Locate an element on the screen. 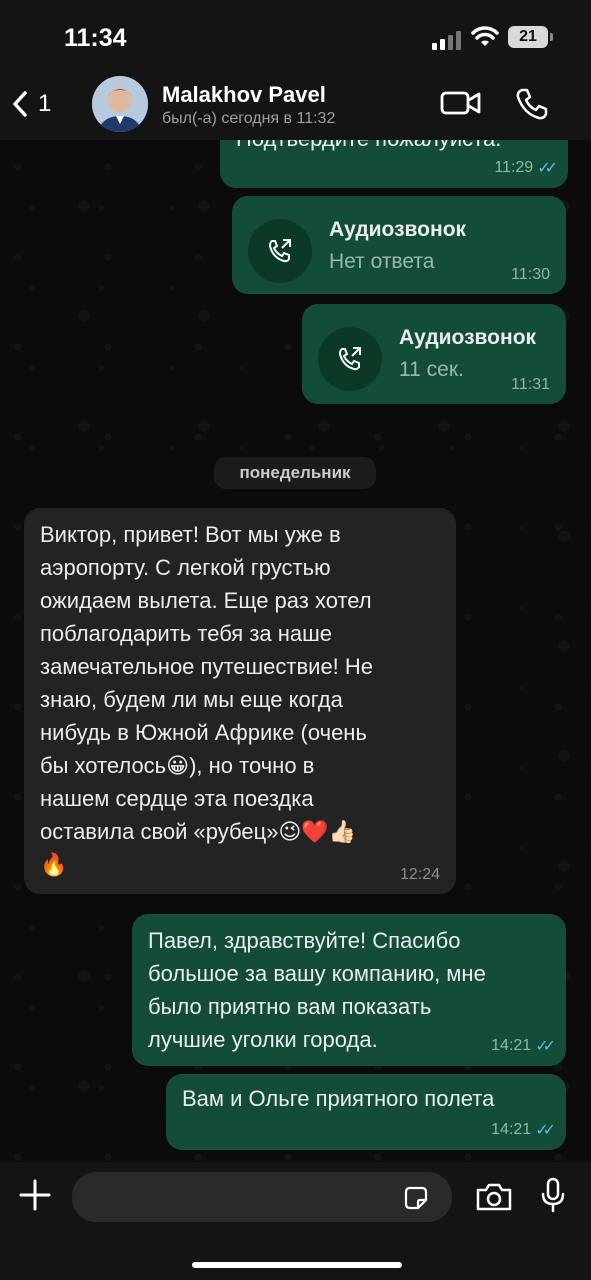 This screenshot has width=591, height=1280. message-time: 11:31 is located at coordinates (530, 384).